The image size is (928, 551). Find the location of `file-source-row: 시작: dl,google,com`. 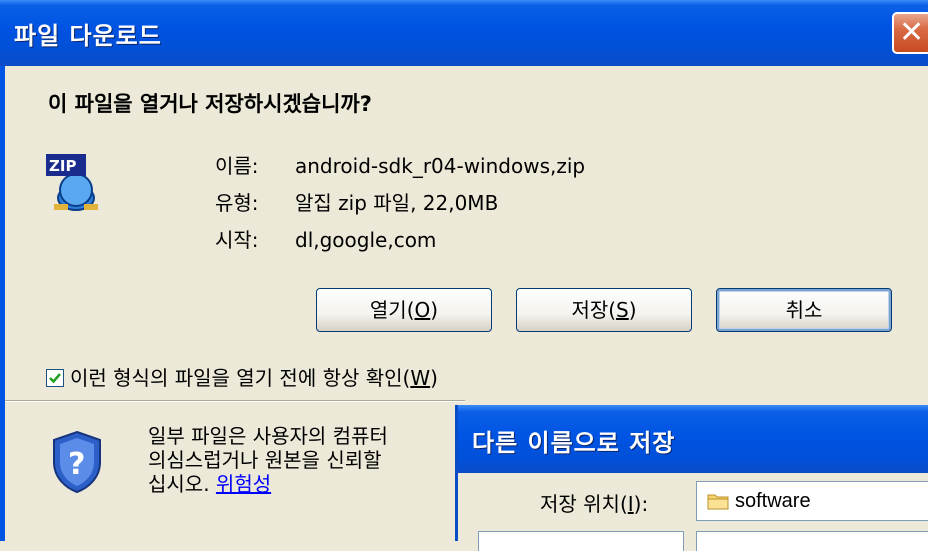

file-source-row: 시작: dl,google,com is located at coordinates (325, 238).